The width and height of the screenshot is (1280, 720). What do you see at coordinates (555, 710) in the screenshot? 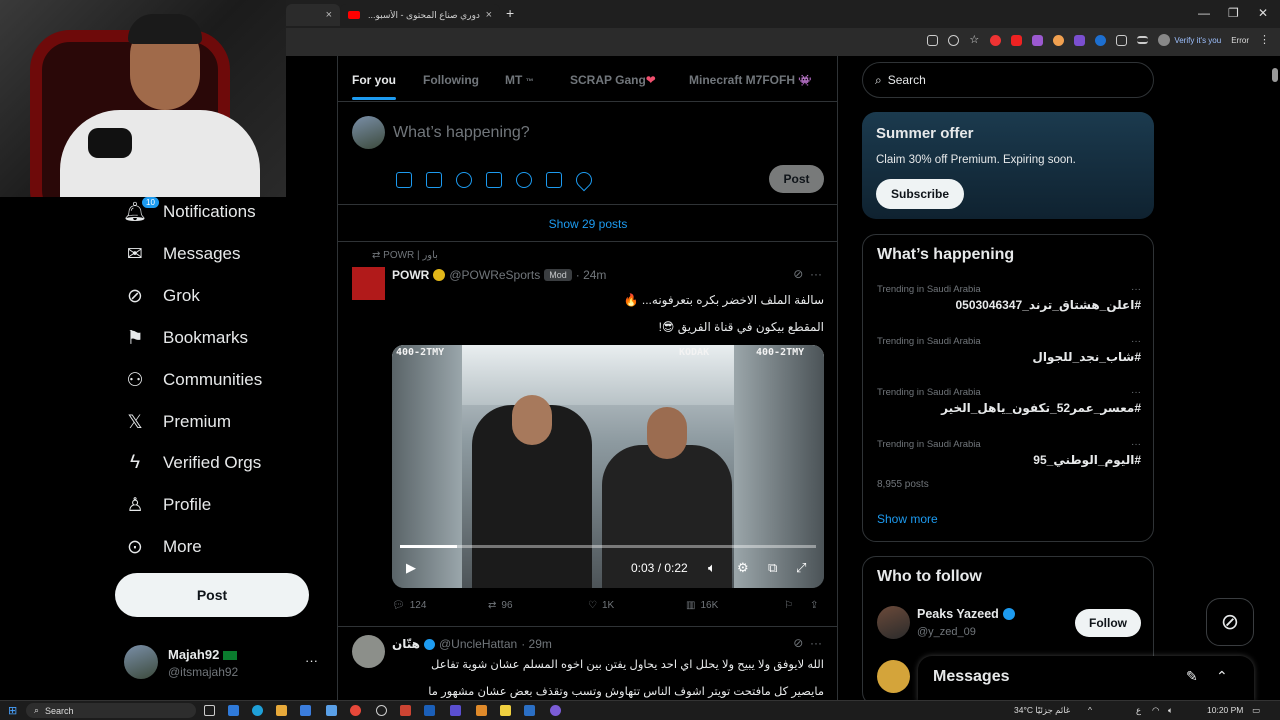
I see `discord-icon` at bounding box center [555, 710].